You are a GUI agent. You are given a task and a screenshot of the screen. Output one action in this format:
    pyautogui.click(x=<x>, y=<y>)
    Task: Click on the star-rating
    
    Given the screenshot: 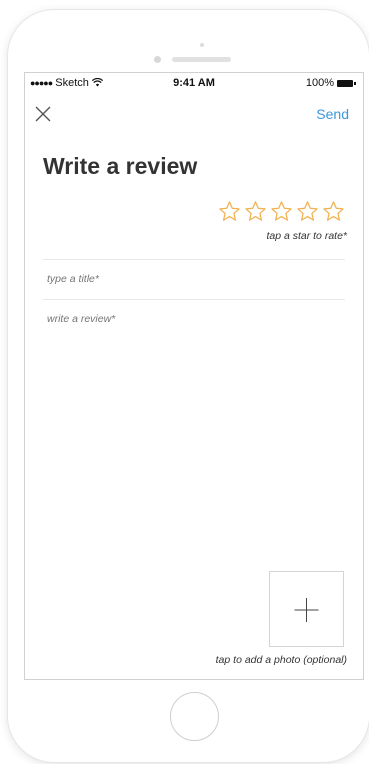 What is the action you would take?
    pyautogui.click(x=281, y=211)
    